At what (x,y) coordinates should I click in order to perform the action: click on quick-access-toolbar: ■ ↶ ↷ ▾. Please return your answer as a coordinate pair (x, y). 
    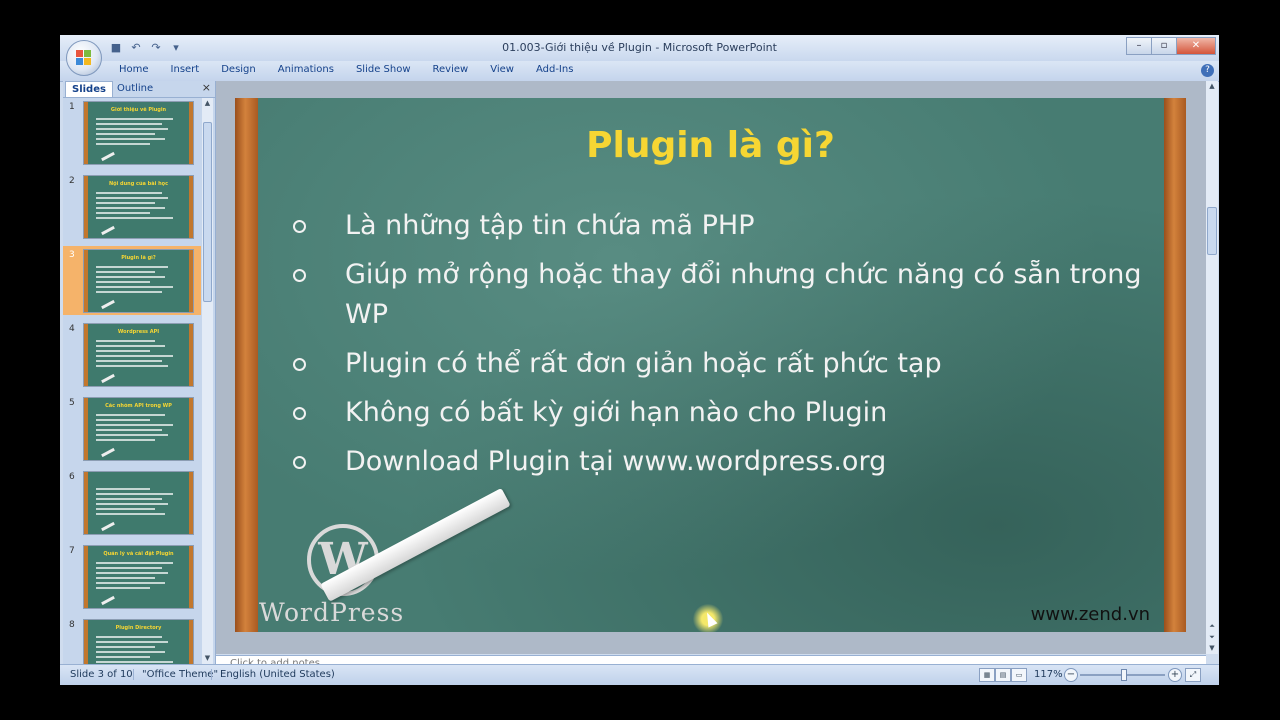
    Looking at the image, I should click on (146, 48).